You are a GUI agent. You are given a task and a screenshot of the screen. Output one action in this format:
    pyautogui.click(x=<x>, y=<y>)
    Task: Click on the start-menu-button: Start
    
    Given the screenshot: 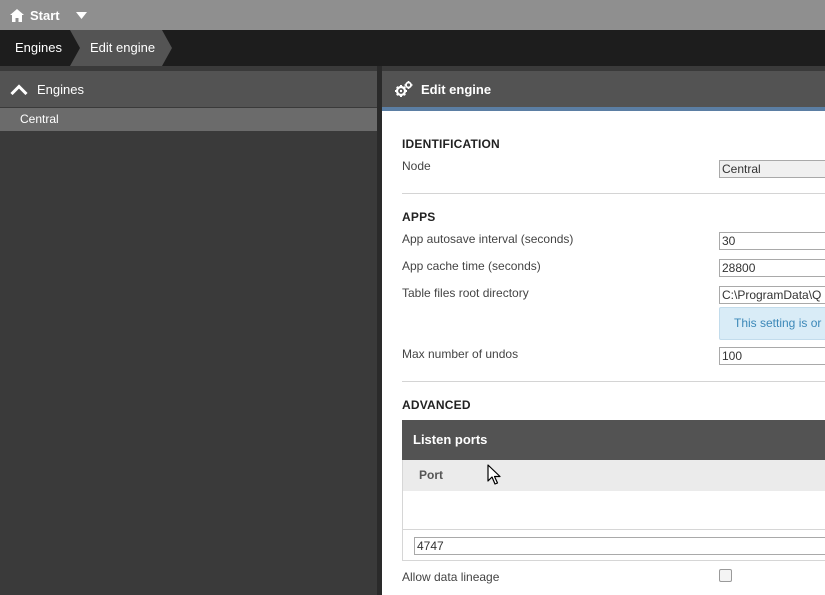 What is the action you would take?
    pyautogui.click(x=35, y=15)
    